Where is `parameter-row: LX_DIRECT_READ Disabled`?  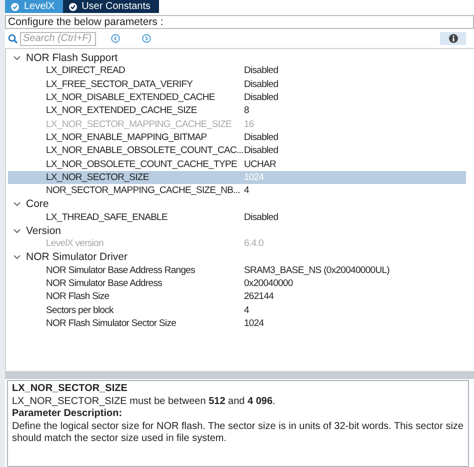 parameter-row: LX_DIRECT_READ Disabled is located at coordinates (237, 71).